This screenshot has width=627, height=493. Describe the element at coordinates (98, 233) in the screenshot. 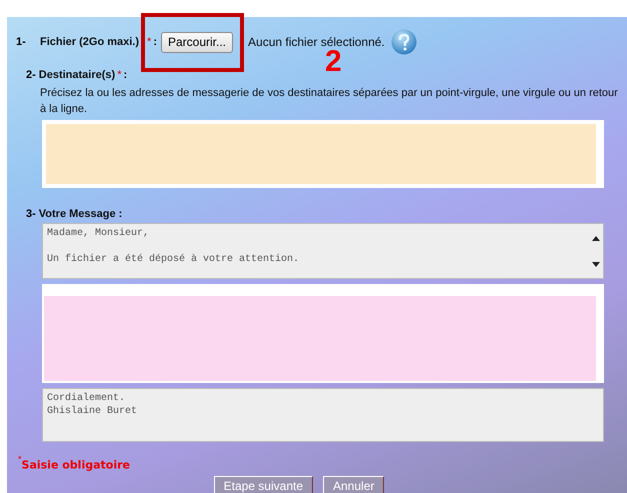

I see `message-line: Madame, Monsieur,` at that location.